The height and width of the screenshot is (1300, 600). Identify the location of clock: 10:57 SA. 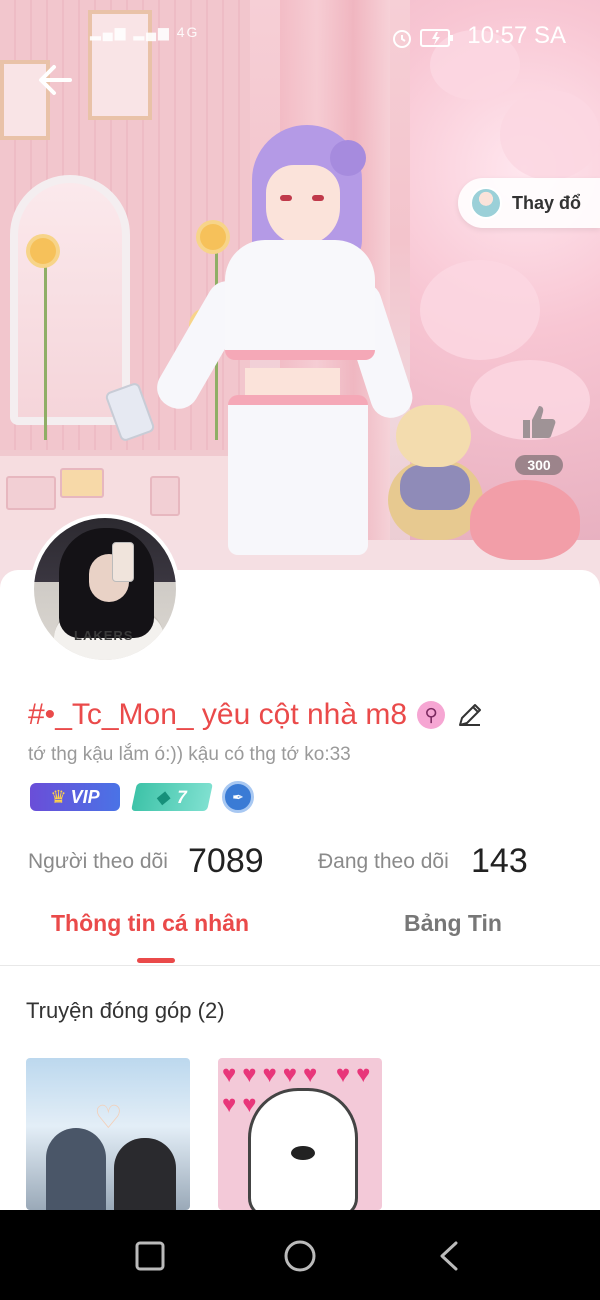
(516, 35).